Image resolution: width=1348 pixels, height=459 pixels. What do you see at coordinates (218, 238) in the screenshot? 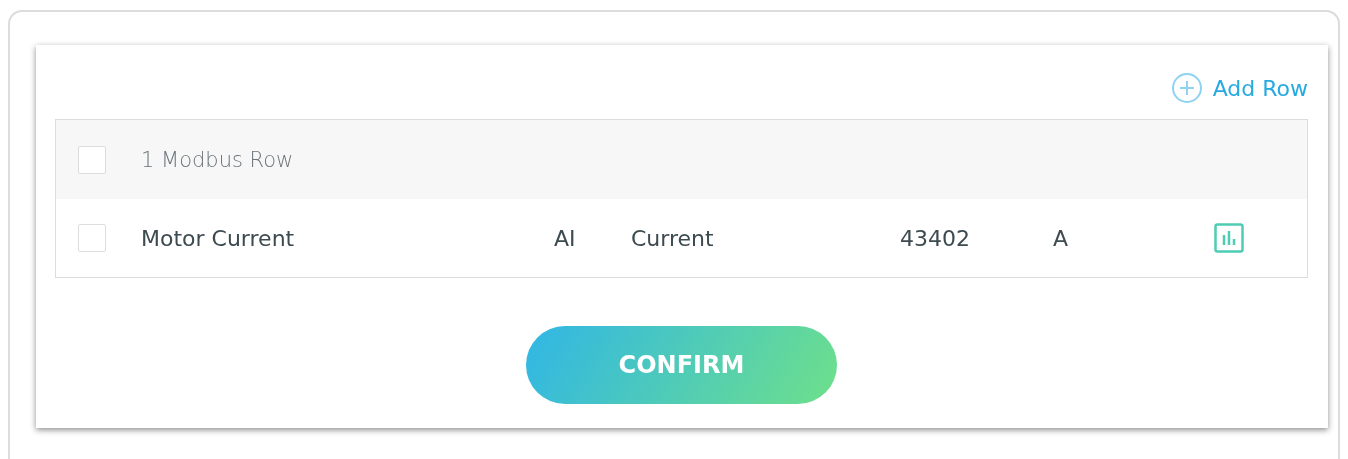
I see `table-cell: Motor Current` at bounding box center [218, 238].